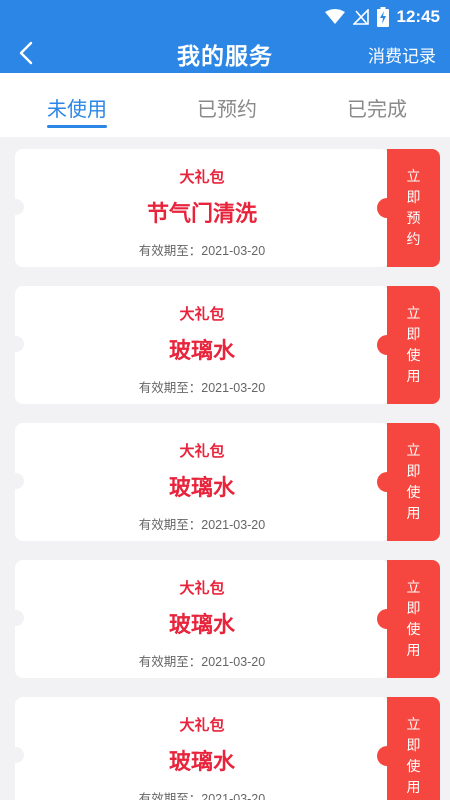  I want to click on wifi-icon, so click(334, 16).